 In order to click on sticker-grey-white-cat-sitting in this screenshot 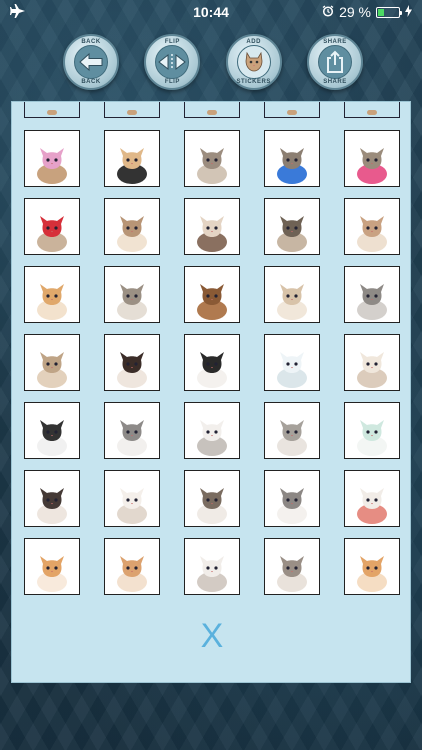, I will do `click(292, 498)`.